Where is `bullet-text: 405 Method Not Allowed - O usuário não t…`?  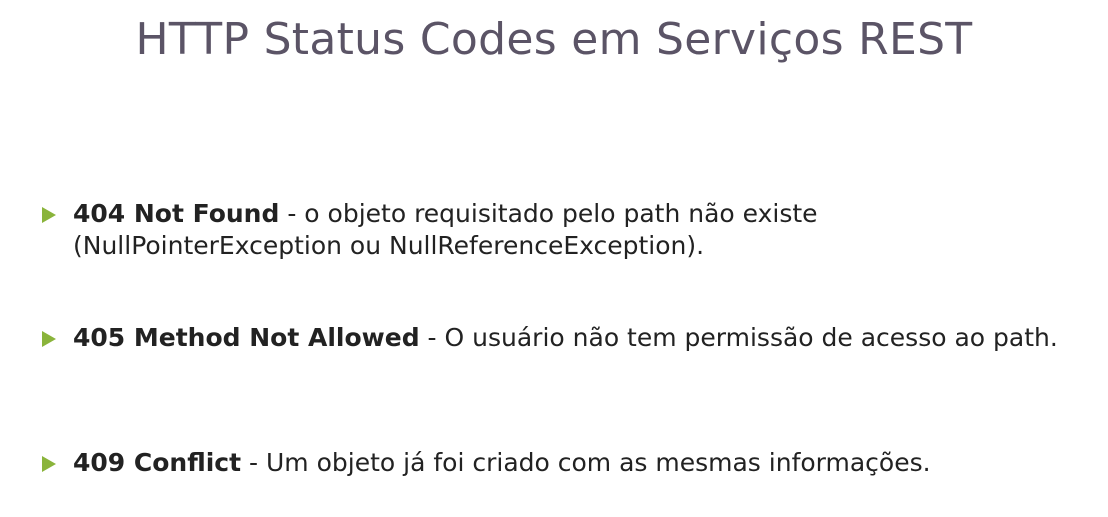
bullet-text: 405 Method Not Allowed - O usuário não t… is located at coordinates (575, 338).